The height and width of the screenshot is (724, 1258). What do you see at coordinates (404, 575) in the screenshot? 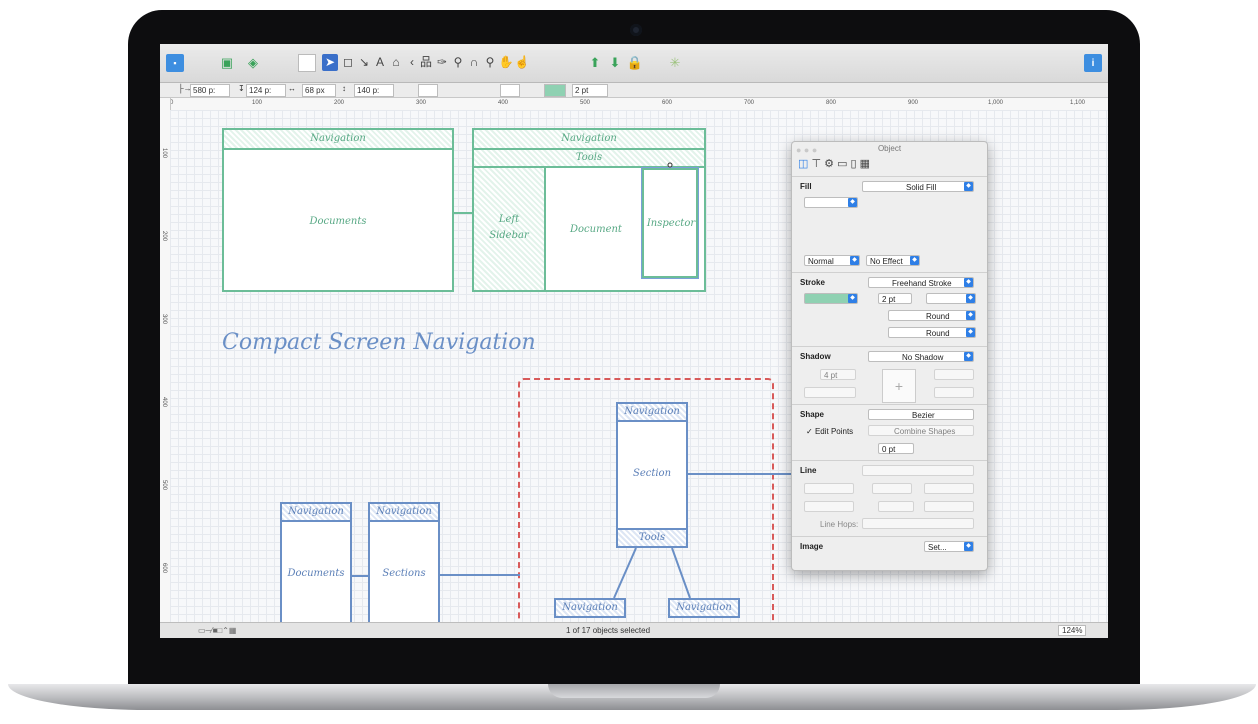
I see `wireframe-sections-panel: Sections` at bounding box center [404, 575].